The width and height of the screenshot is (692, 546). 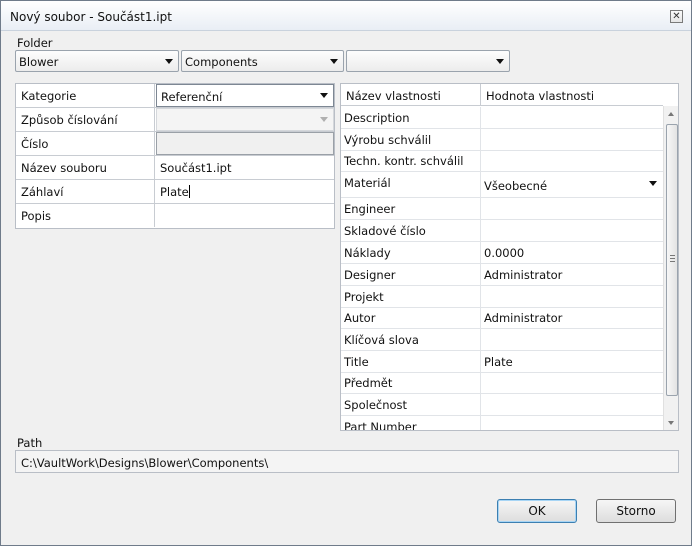 What do you see at coordinates (262, 61) in the screenshot?
I see `folder-combo-2: Components` at bounding box center [262, 61].